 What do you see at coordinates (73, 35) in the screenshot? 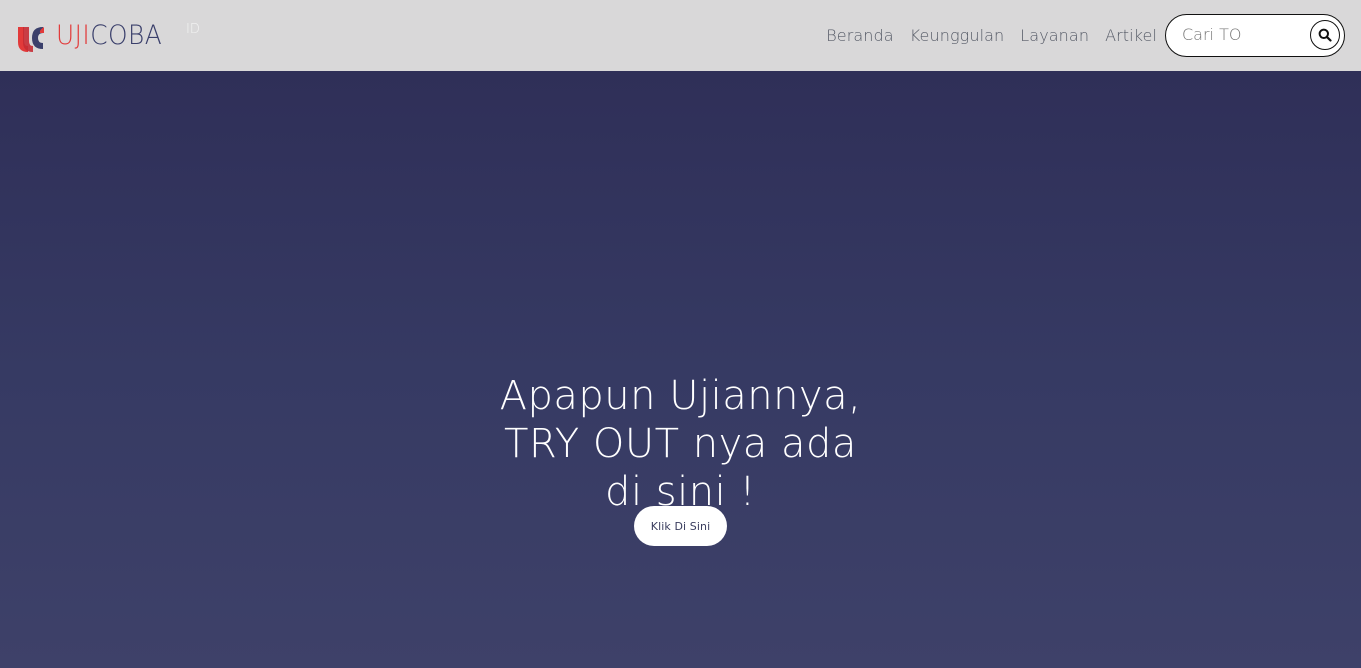
I see `brand-name-part1: UJI` at bounding box center [73, 35].